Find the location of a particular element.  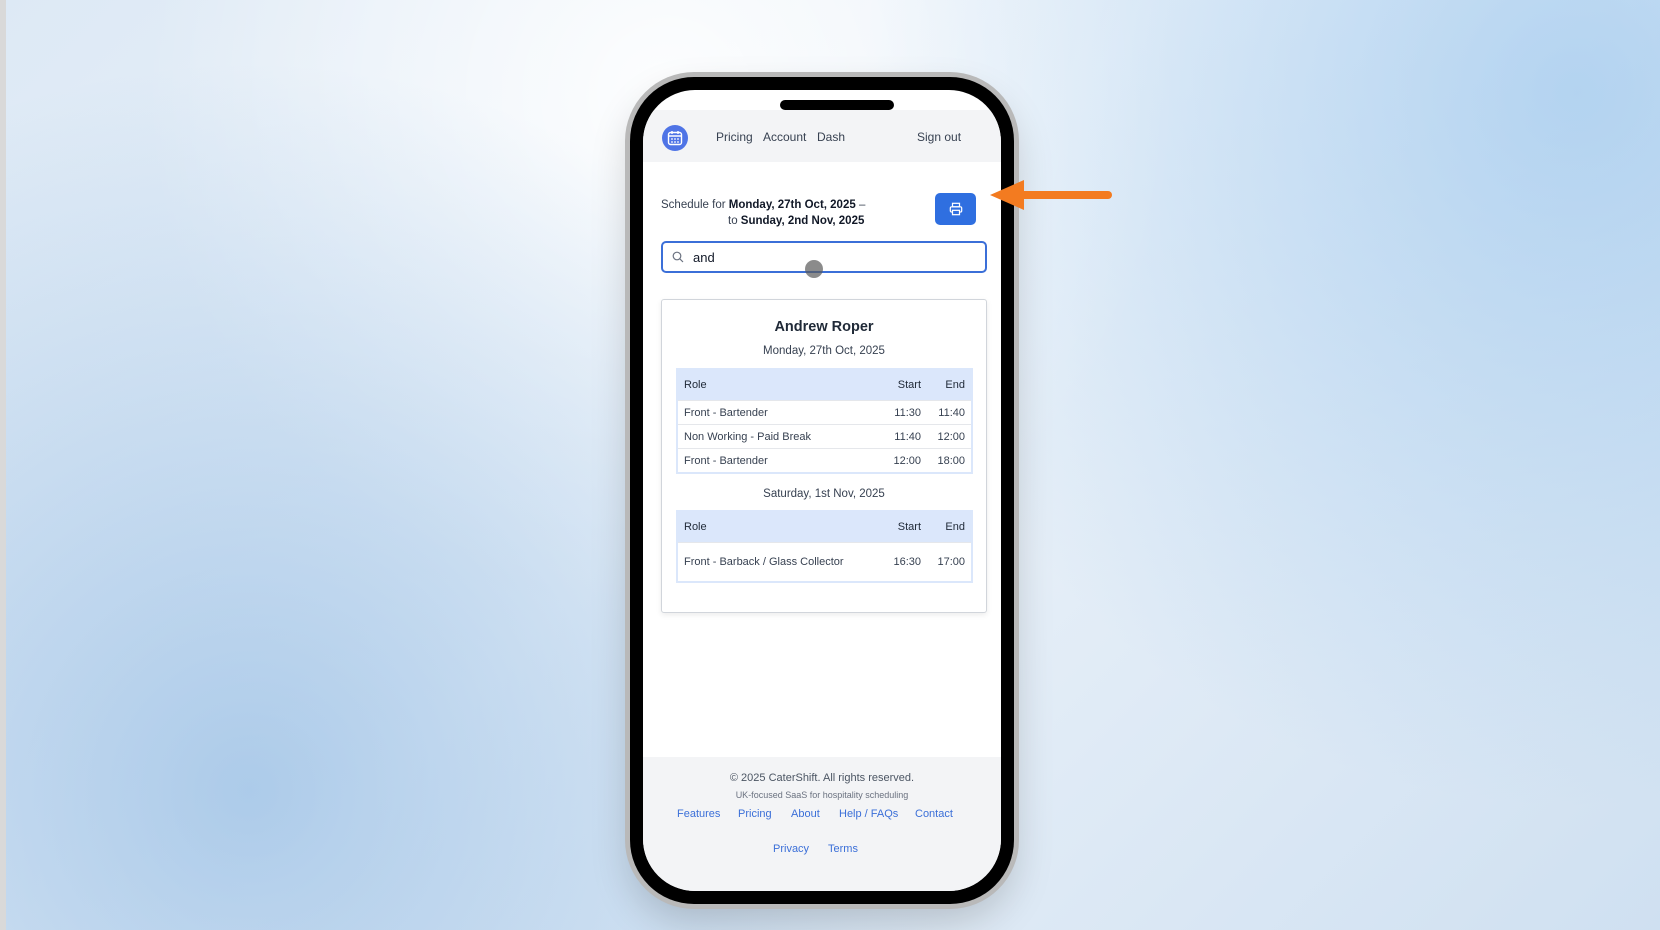

shift-end: 17:00 is located at coordinates (949, 562).